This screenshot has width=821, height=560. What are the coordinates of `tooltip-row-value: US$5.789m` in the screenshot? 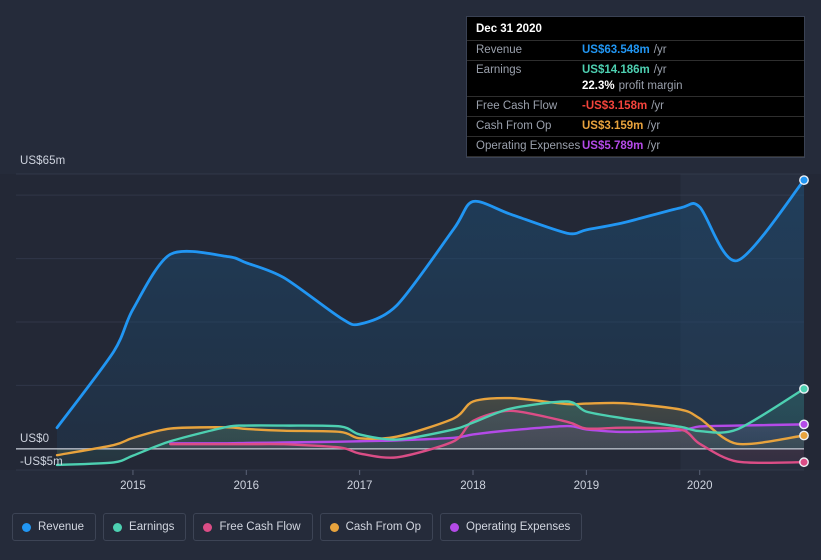 It's located at (613, 146).